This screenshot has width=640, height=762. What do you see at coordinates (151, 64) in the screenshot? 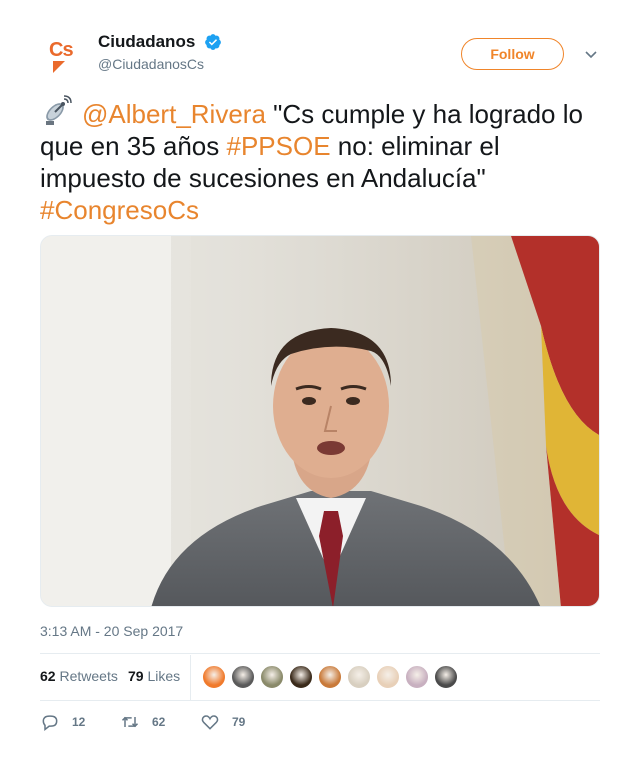
I see `handle: @CiudadanosCs` at bounding box center [151, 64].